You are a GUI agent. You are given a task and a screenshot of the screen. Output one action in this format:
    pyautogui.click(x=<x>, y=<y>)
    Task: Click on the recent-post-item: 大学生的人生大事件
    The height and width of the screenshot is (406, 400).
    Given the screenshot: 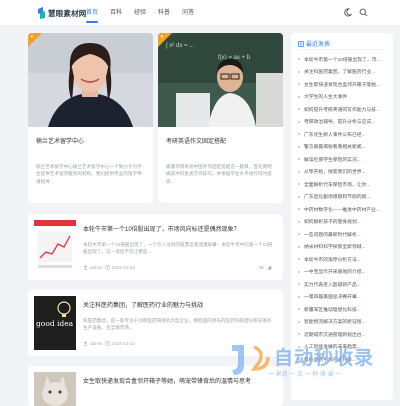 What is the action you would take?
    pyautogui.click(x=343, y=97)
    